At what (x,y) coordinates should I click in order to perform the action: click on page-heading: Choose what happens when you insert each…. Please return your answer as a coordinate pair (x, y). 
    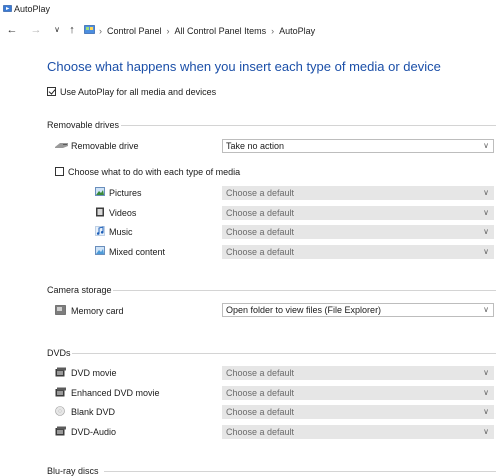
    Looking at the image, I should click on (244, 66).